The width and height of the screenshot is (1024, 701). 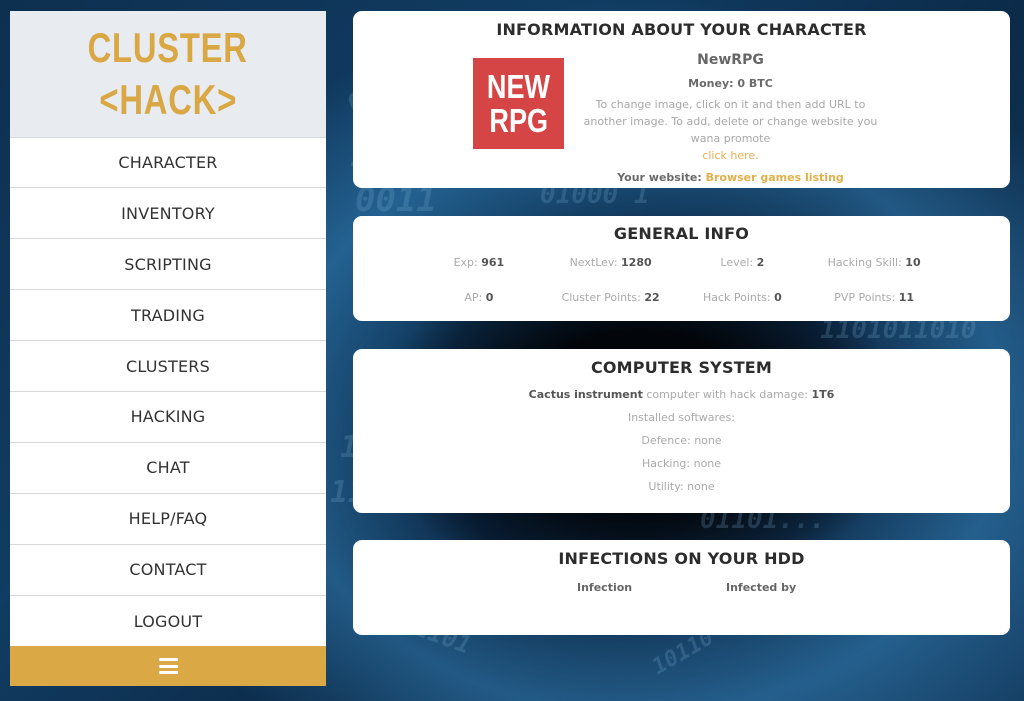 I want to click on stat-nextlev: NextLev: 1280, so click(x=611, y=262).